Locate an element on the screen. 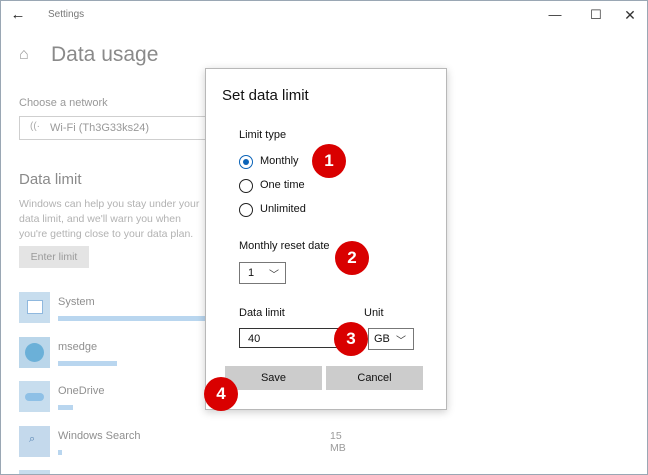  callout-marker-4: 4 is located at coordinates (221, 394).